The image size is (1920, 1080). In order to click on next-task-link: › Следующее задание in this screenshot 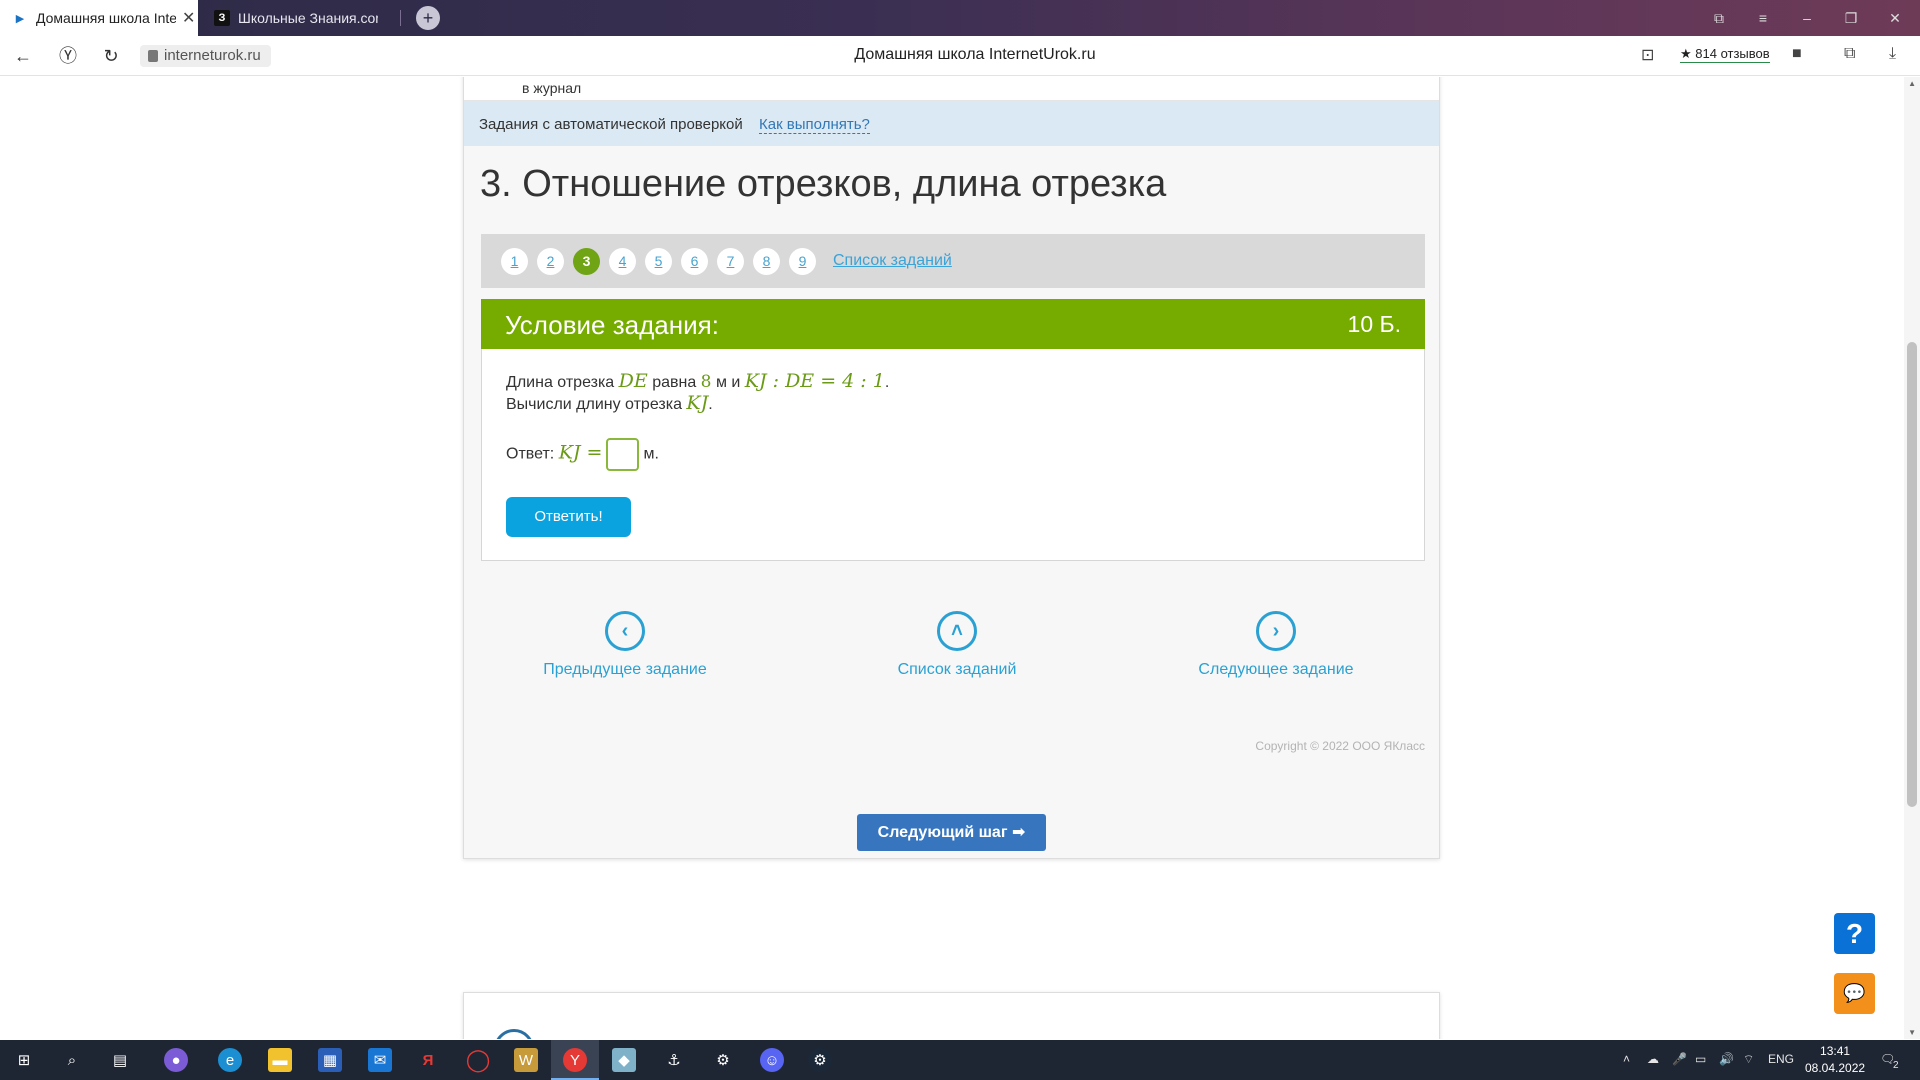, I will do `click(1276, 645)`.